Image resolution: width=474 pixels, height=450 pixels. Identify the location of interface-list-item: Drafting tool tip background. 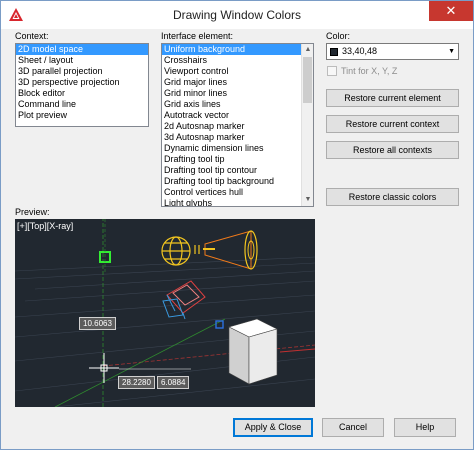
(237, 181).